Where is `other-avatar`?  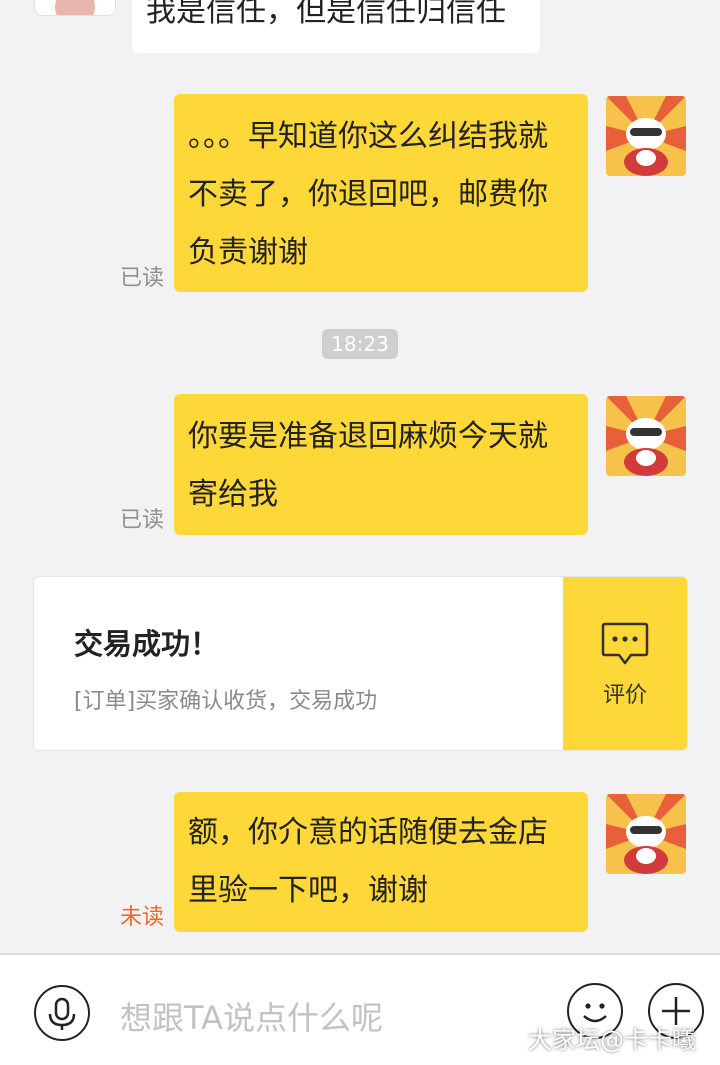 other-avatar is located at coordinates (75, 8).